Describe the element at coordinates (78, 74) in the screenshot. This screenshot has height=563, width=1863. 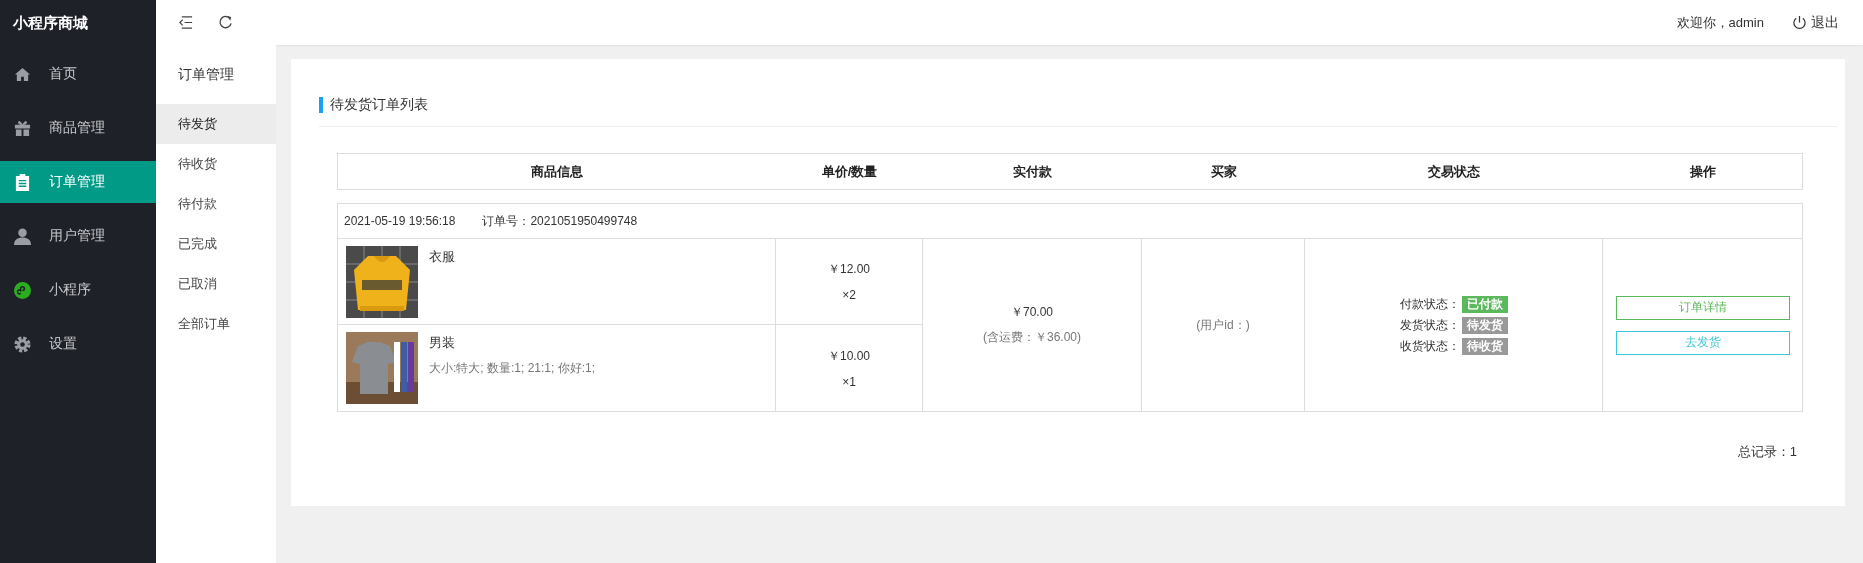
I see `nav-item: 首页` at that location.